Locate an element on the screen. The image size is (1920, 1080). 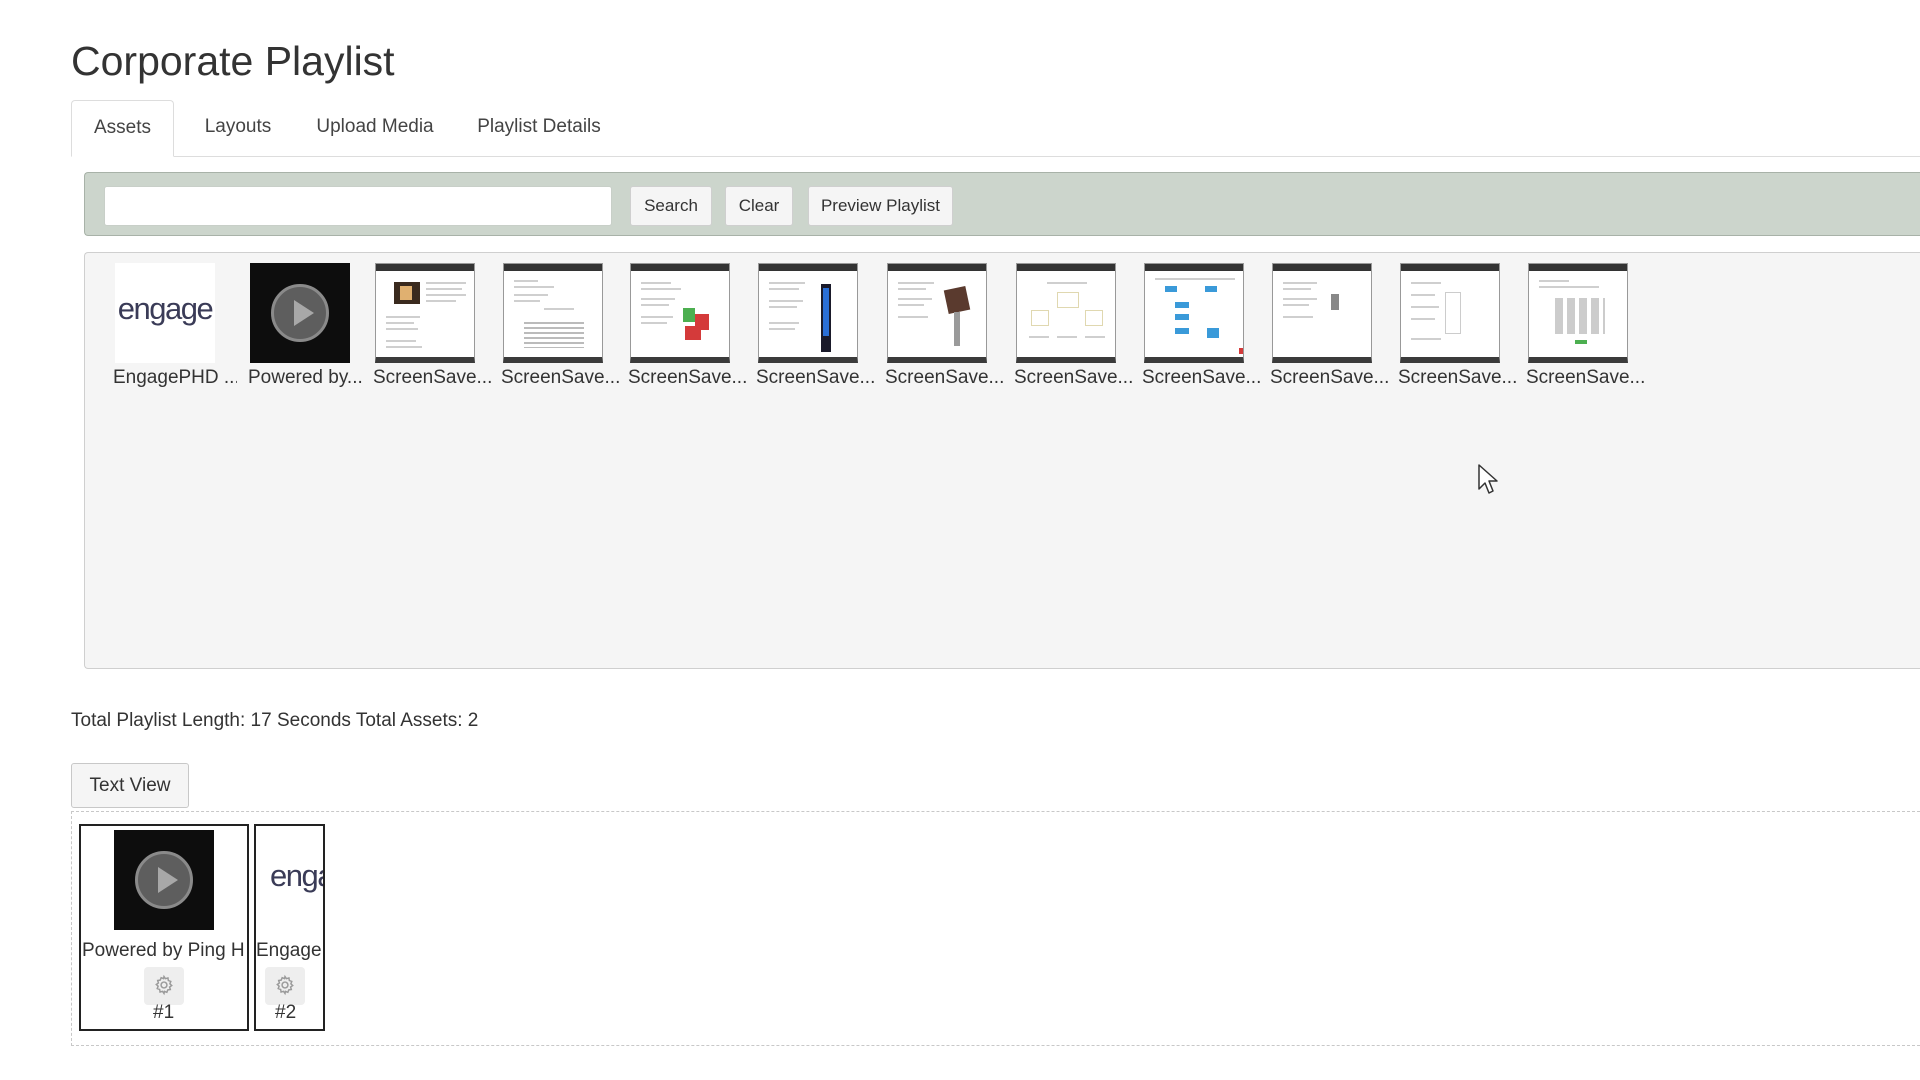
page-title: Corporate Playlist is located at coordinates (233, 61).